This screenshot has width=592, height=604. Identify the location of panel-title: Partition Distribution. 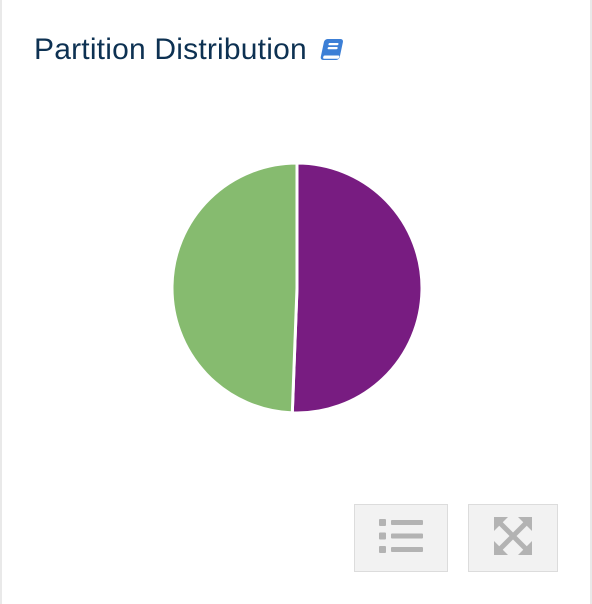
(170, 49).